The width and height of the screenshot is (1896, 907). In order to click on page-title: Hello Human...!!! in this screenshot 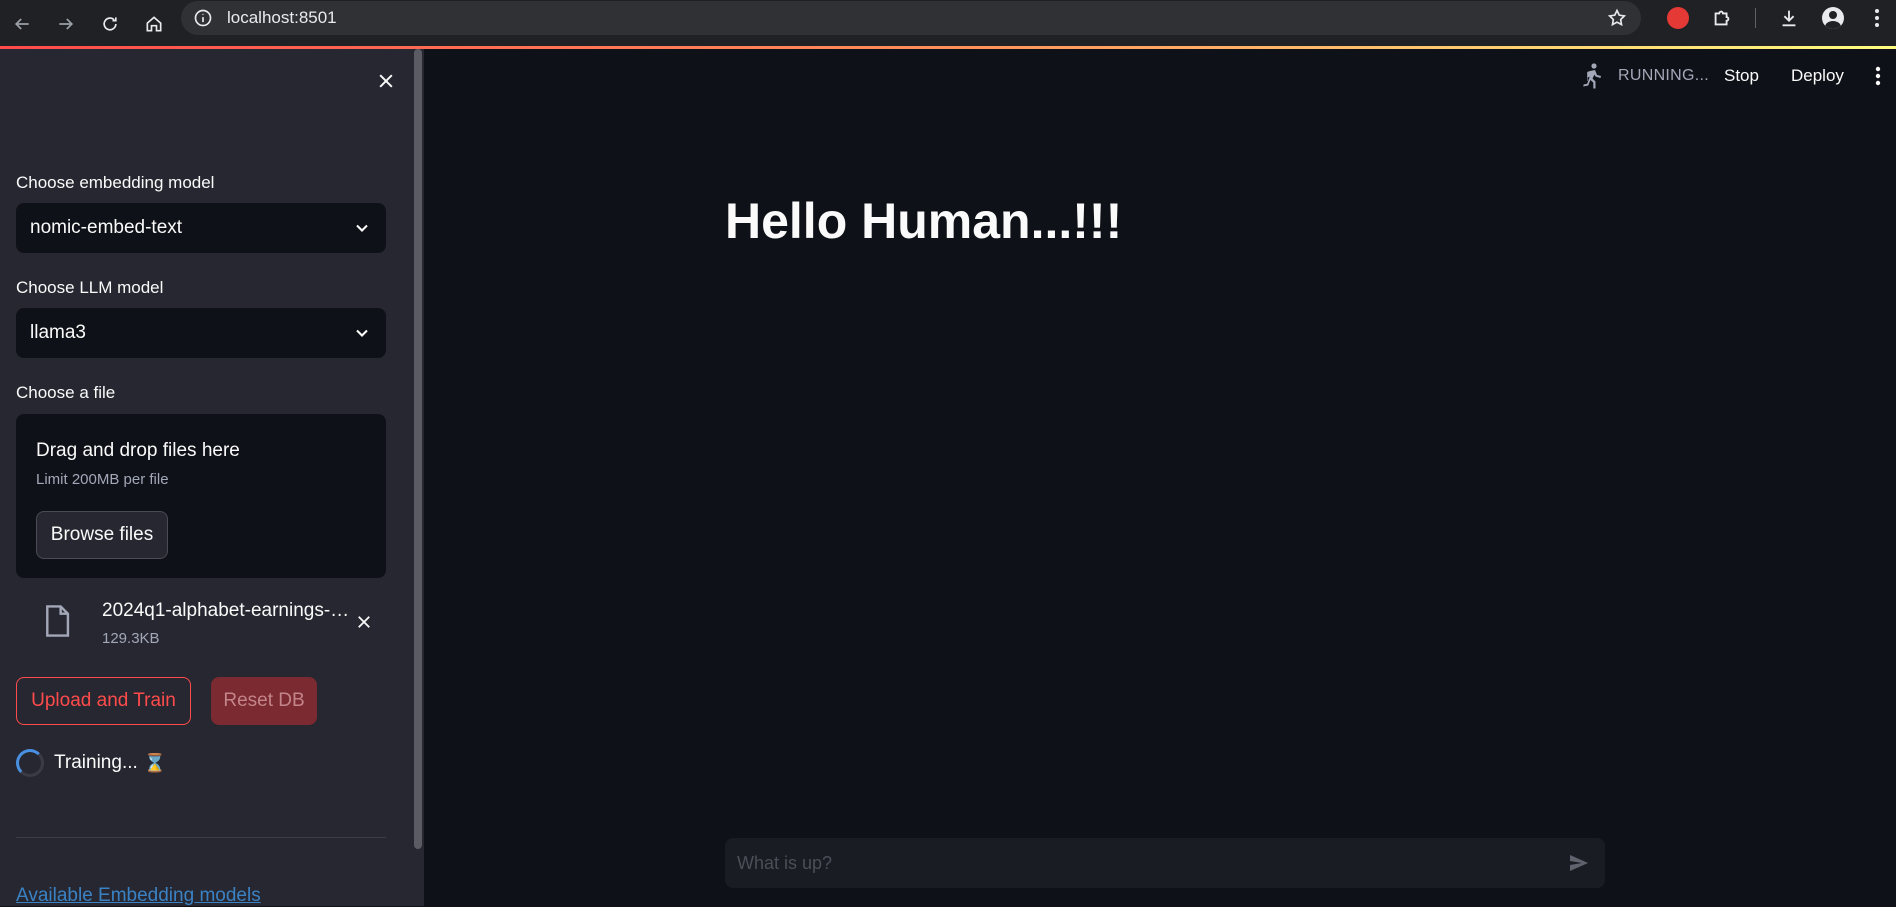, I will do `click(924, 221)`.